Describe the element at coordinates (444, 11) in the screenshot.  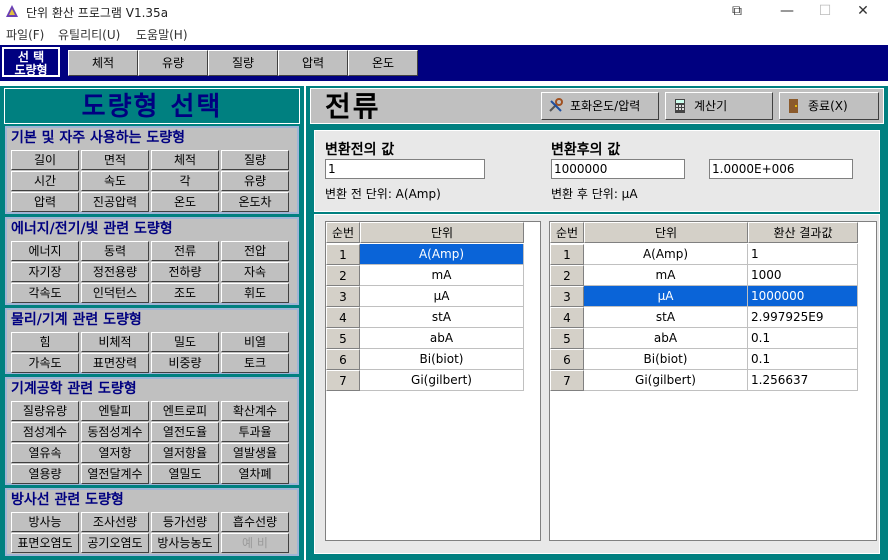
I see `title-bar: 단위 환산 프로그램 V1.35a ⧉ — ☐ ✕` at that location.